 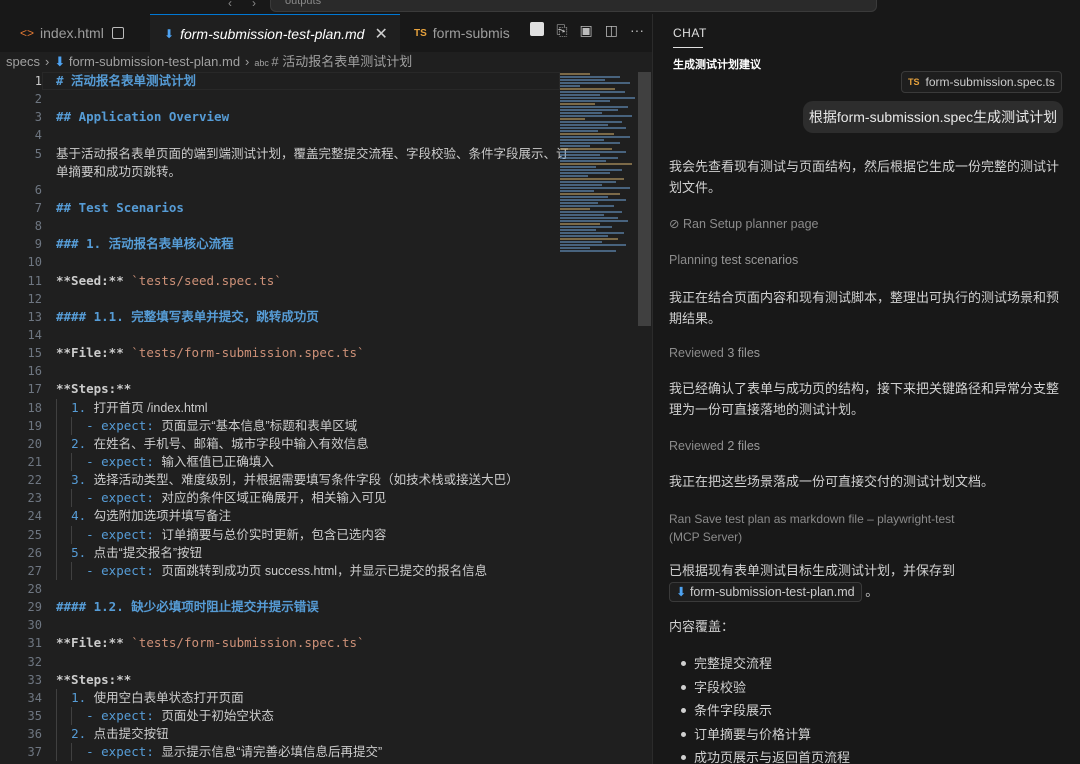 I want to click on compare-icon: ⎘, so click(x=561, y=30).